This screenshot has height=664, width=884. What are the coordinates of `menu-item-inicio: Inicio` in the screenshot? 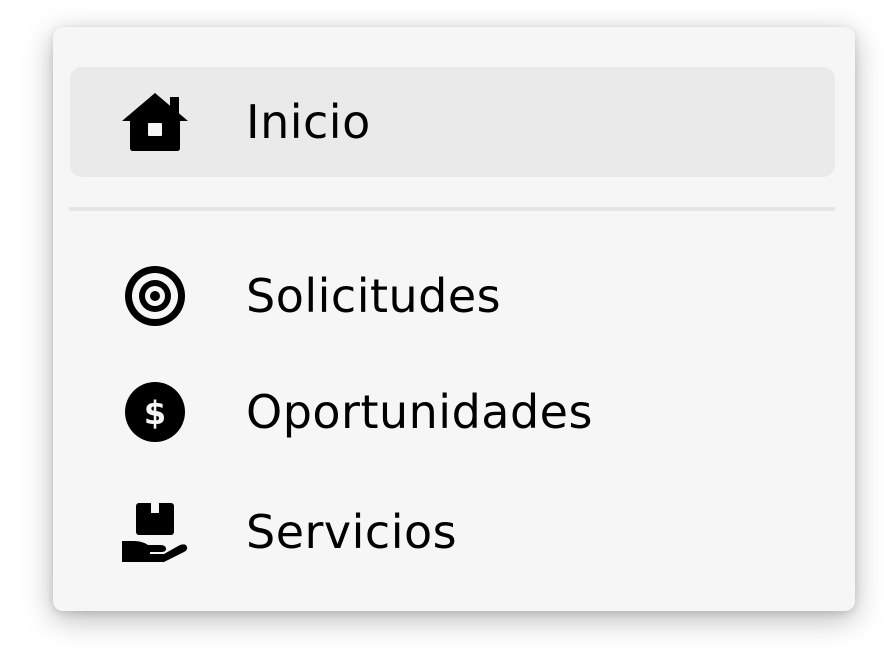 It's located at (452, 122).